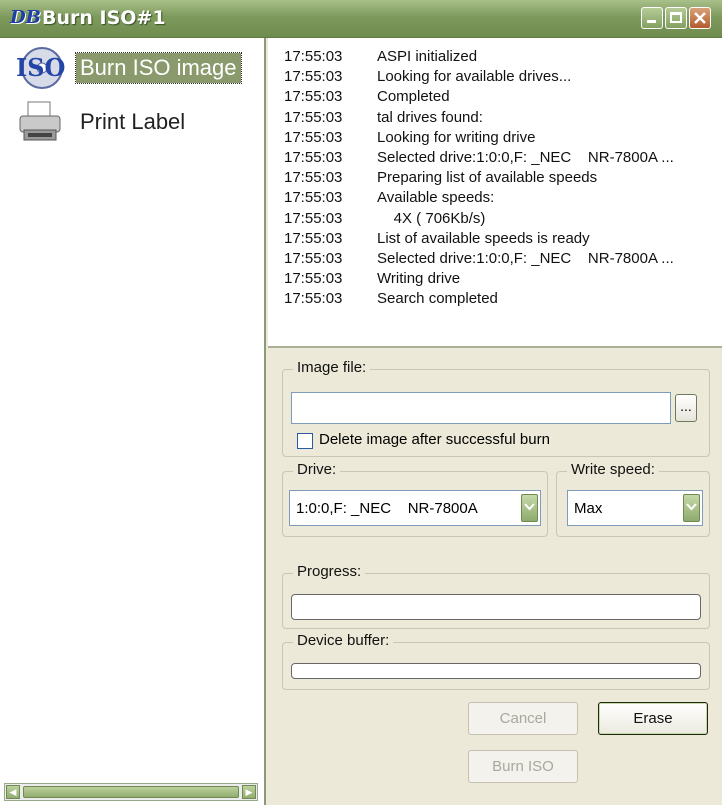  I want to click on drive-legend: Drive:, so click(317, 469).